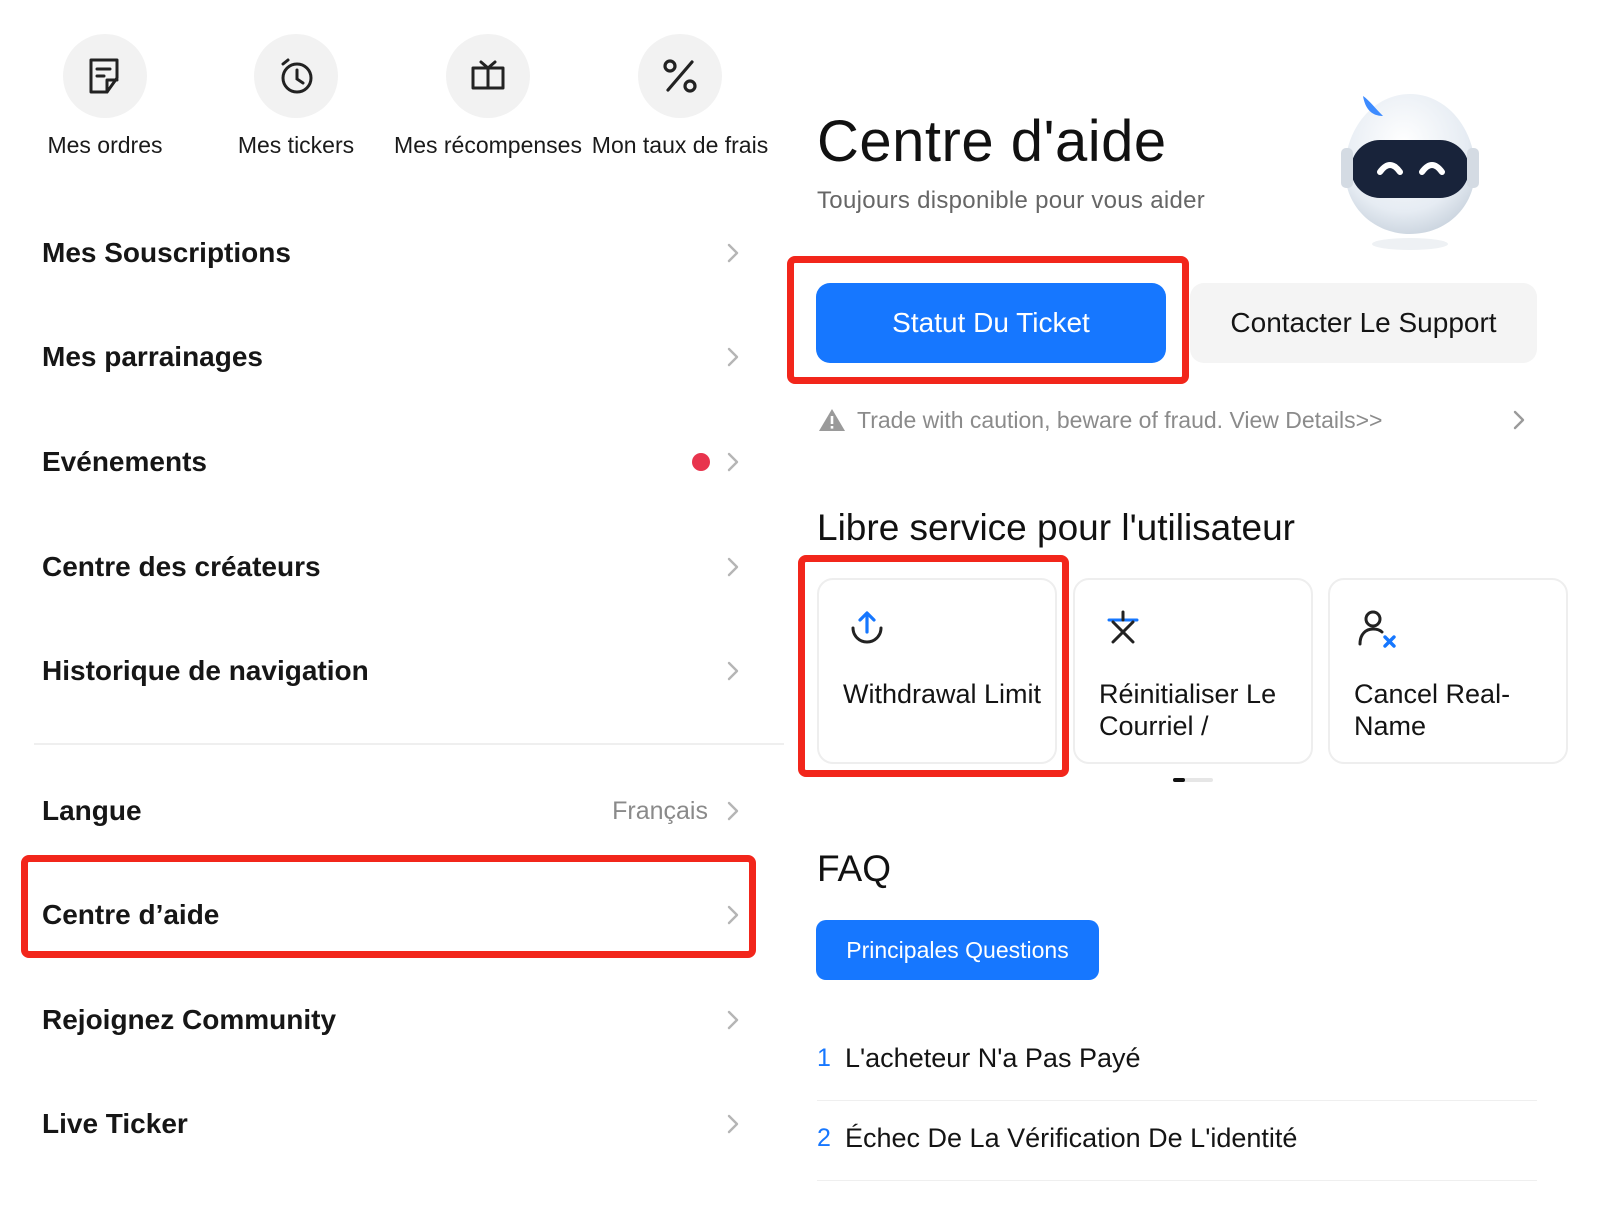  I want to click on faq-question: Échec De La Vérification De L'identité, so click(1071, 1137).